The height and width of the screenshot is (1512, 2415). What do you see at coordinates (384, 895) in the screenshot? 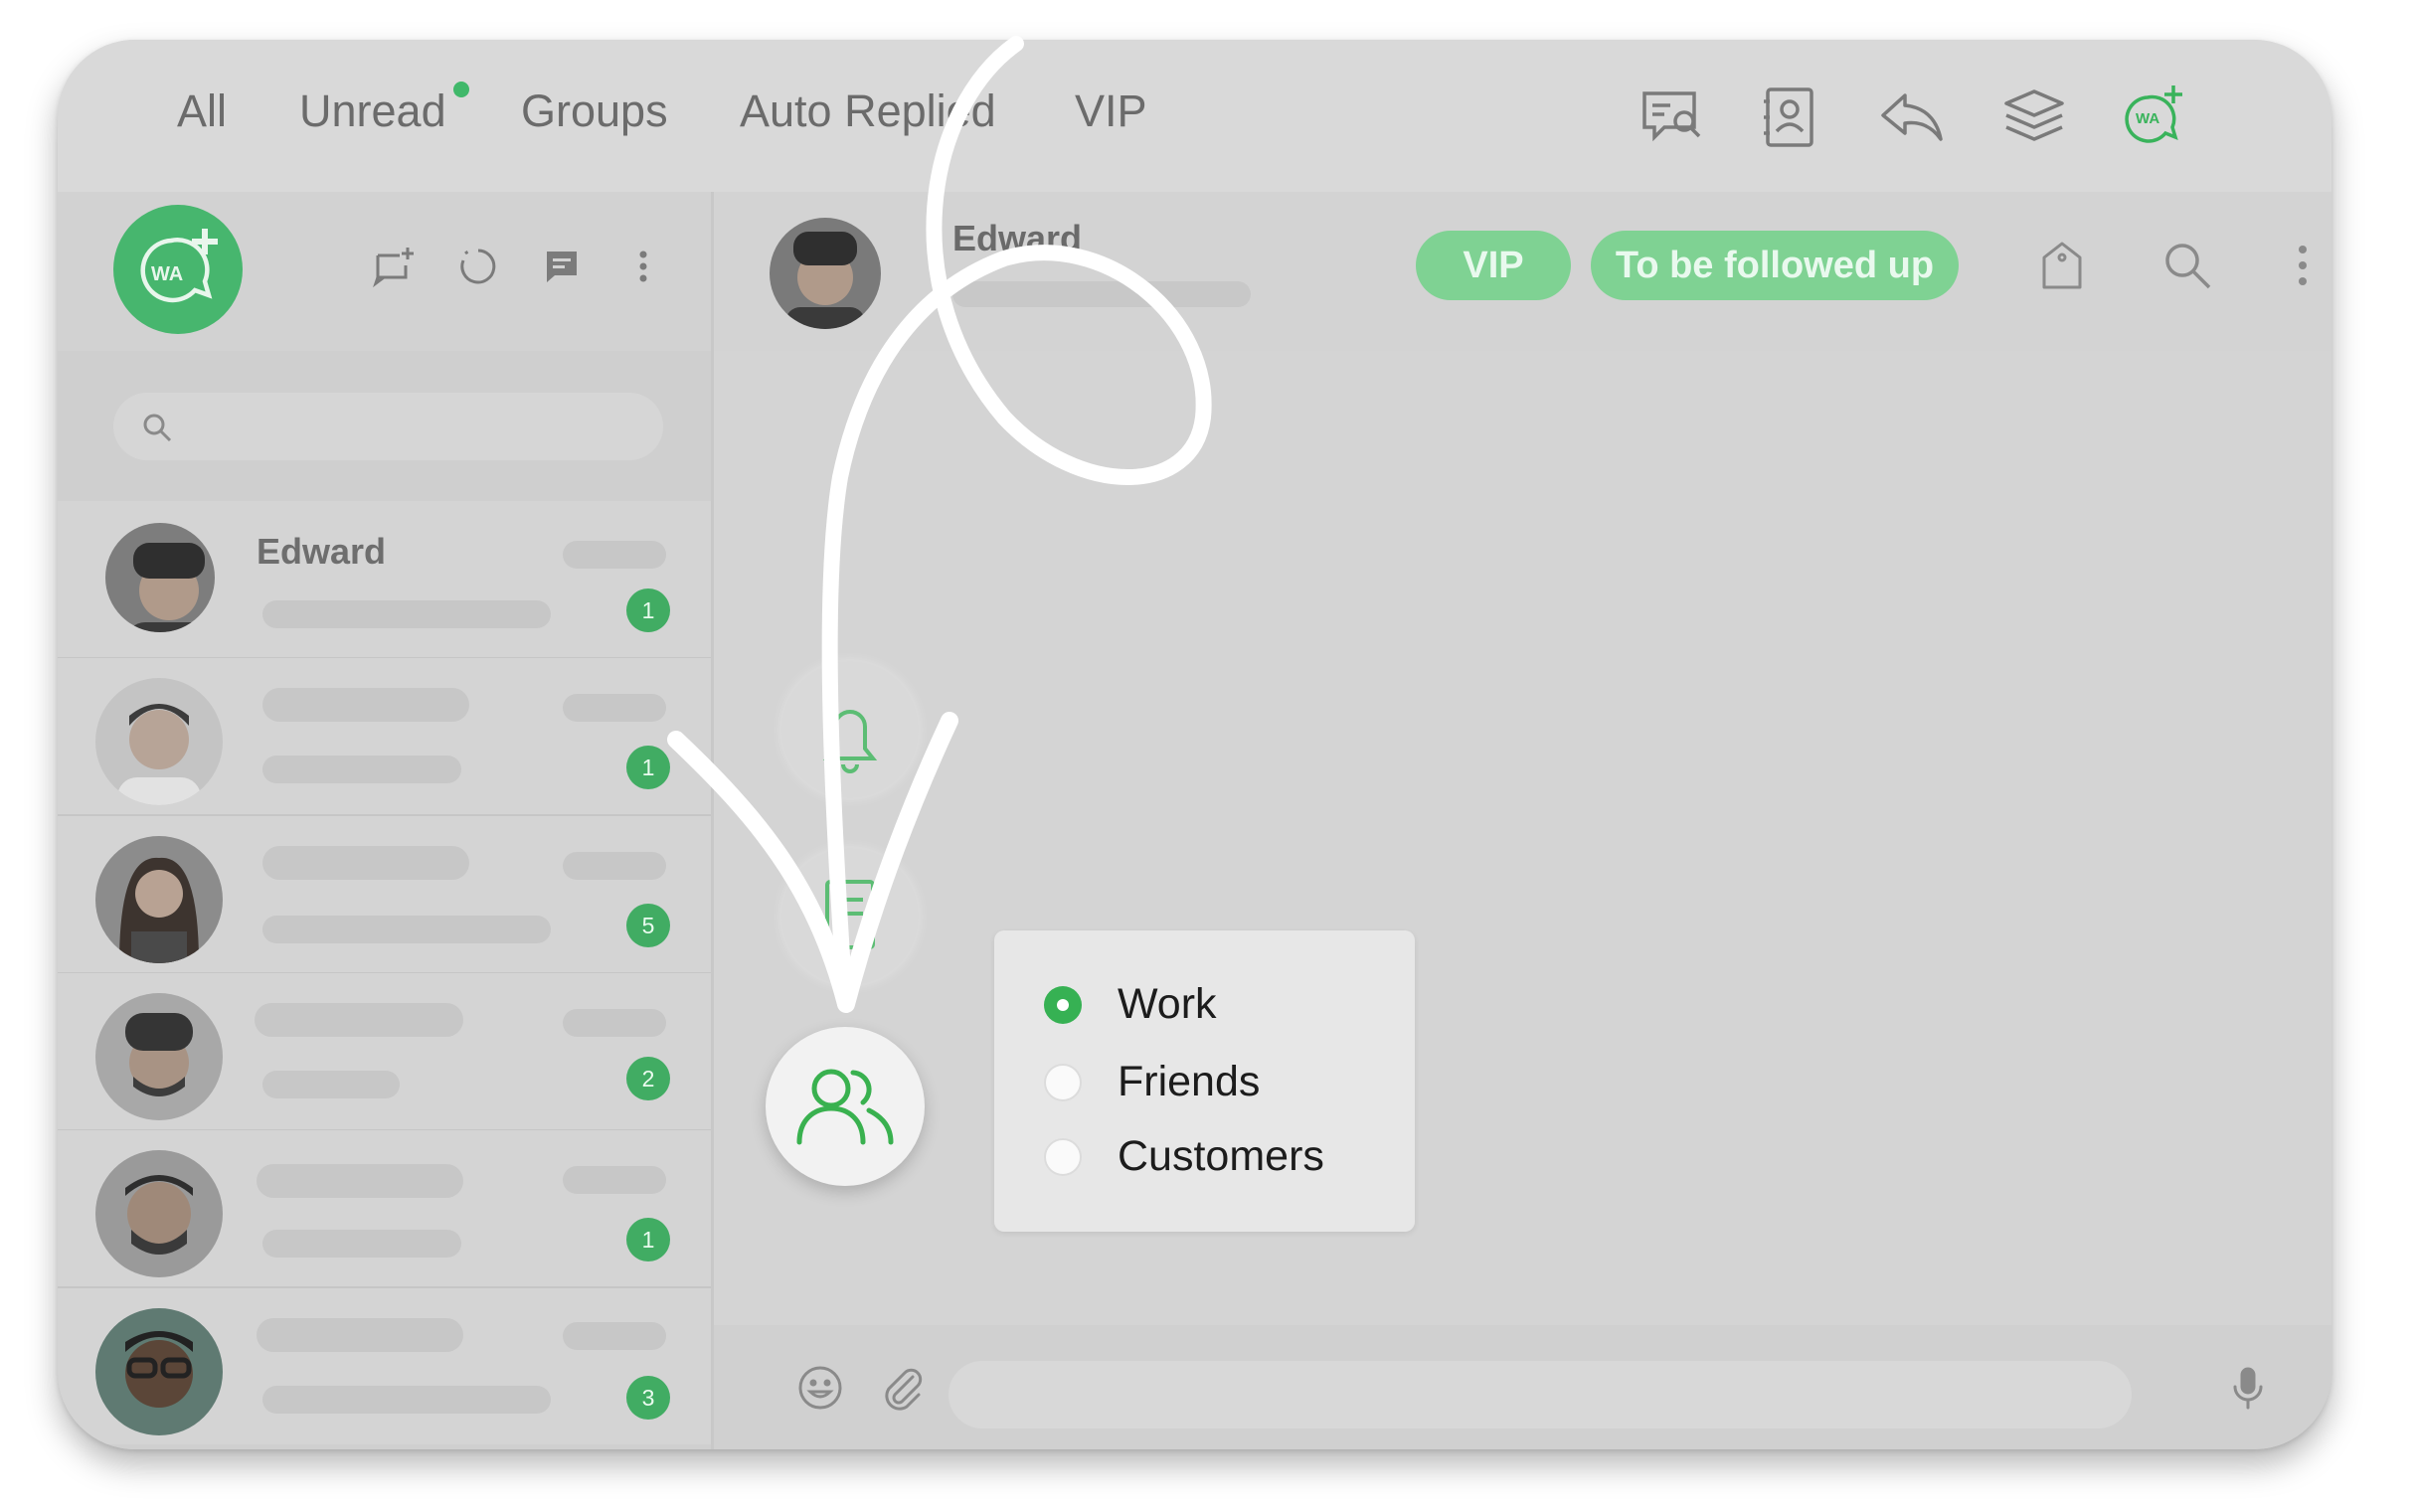
I see `chat-row: 5` at bounding box center [384, 895].